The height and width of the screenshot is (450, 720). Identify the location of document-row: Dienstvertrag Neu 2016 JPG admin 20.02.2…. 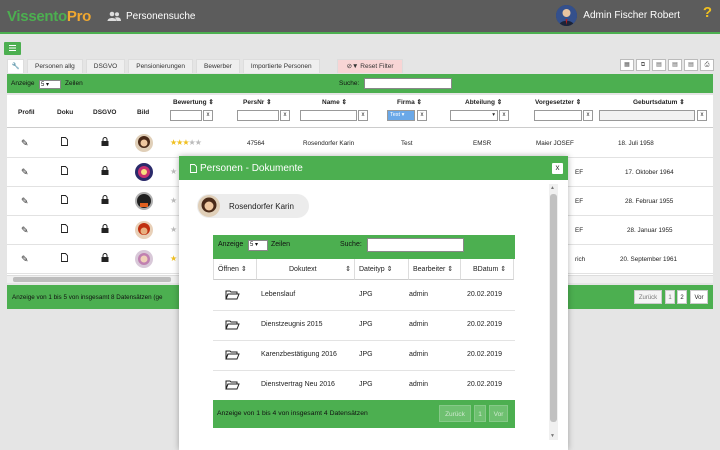
(364, 386).